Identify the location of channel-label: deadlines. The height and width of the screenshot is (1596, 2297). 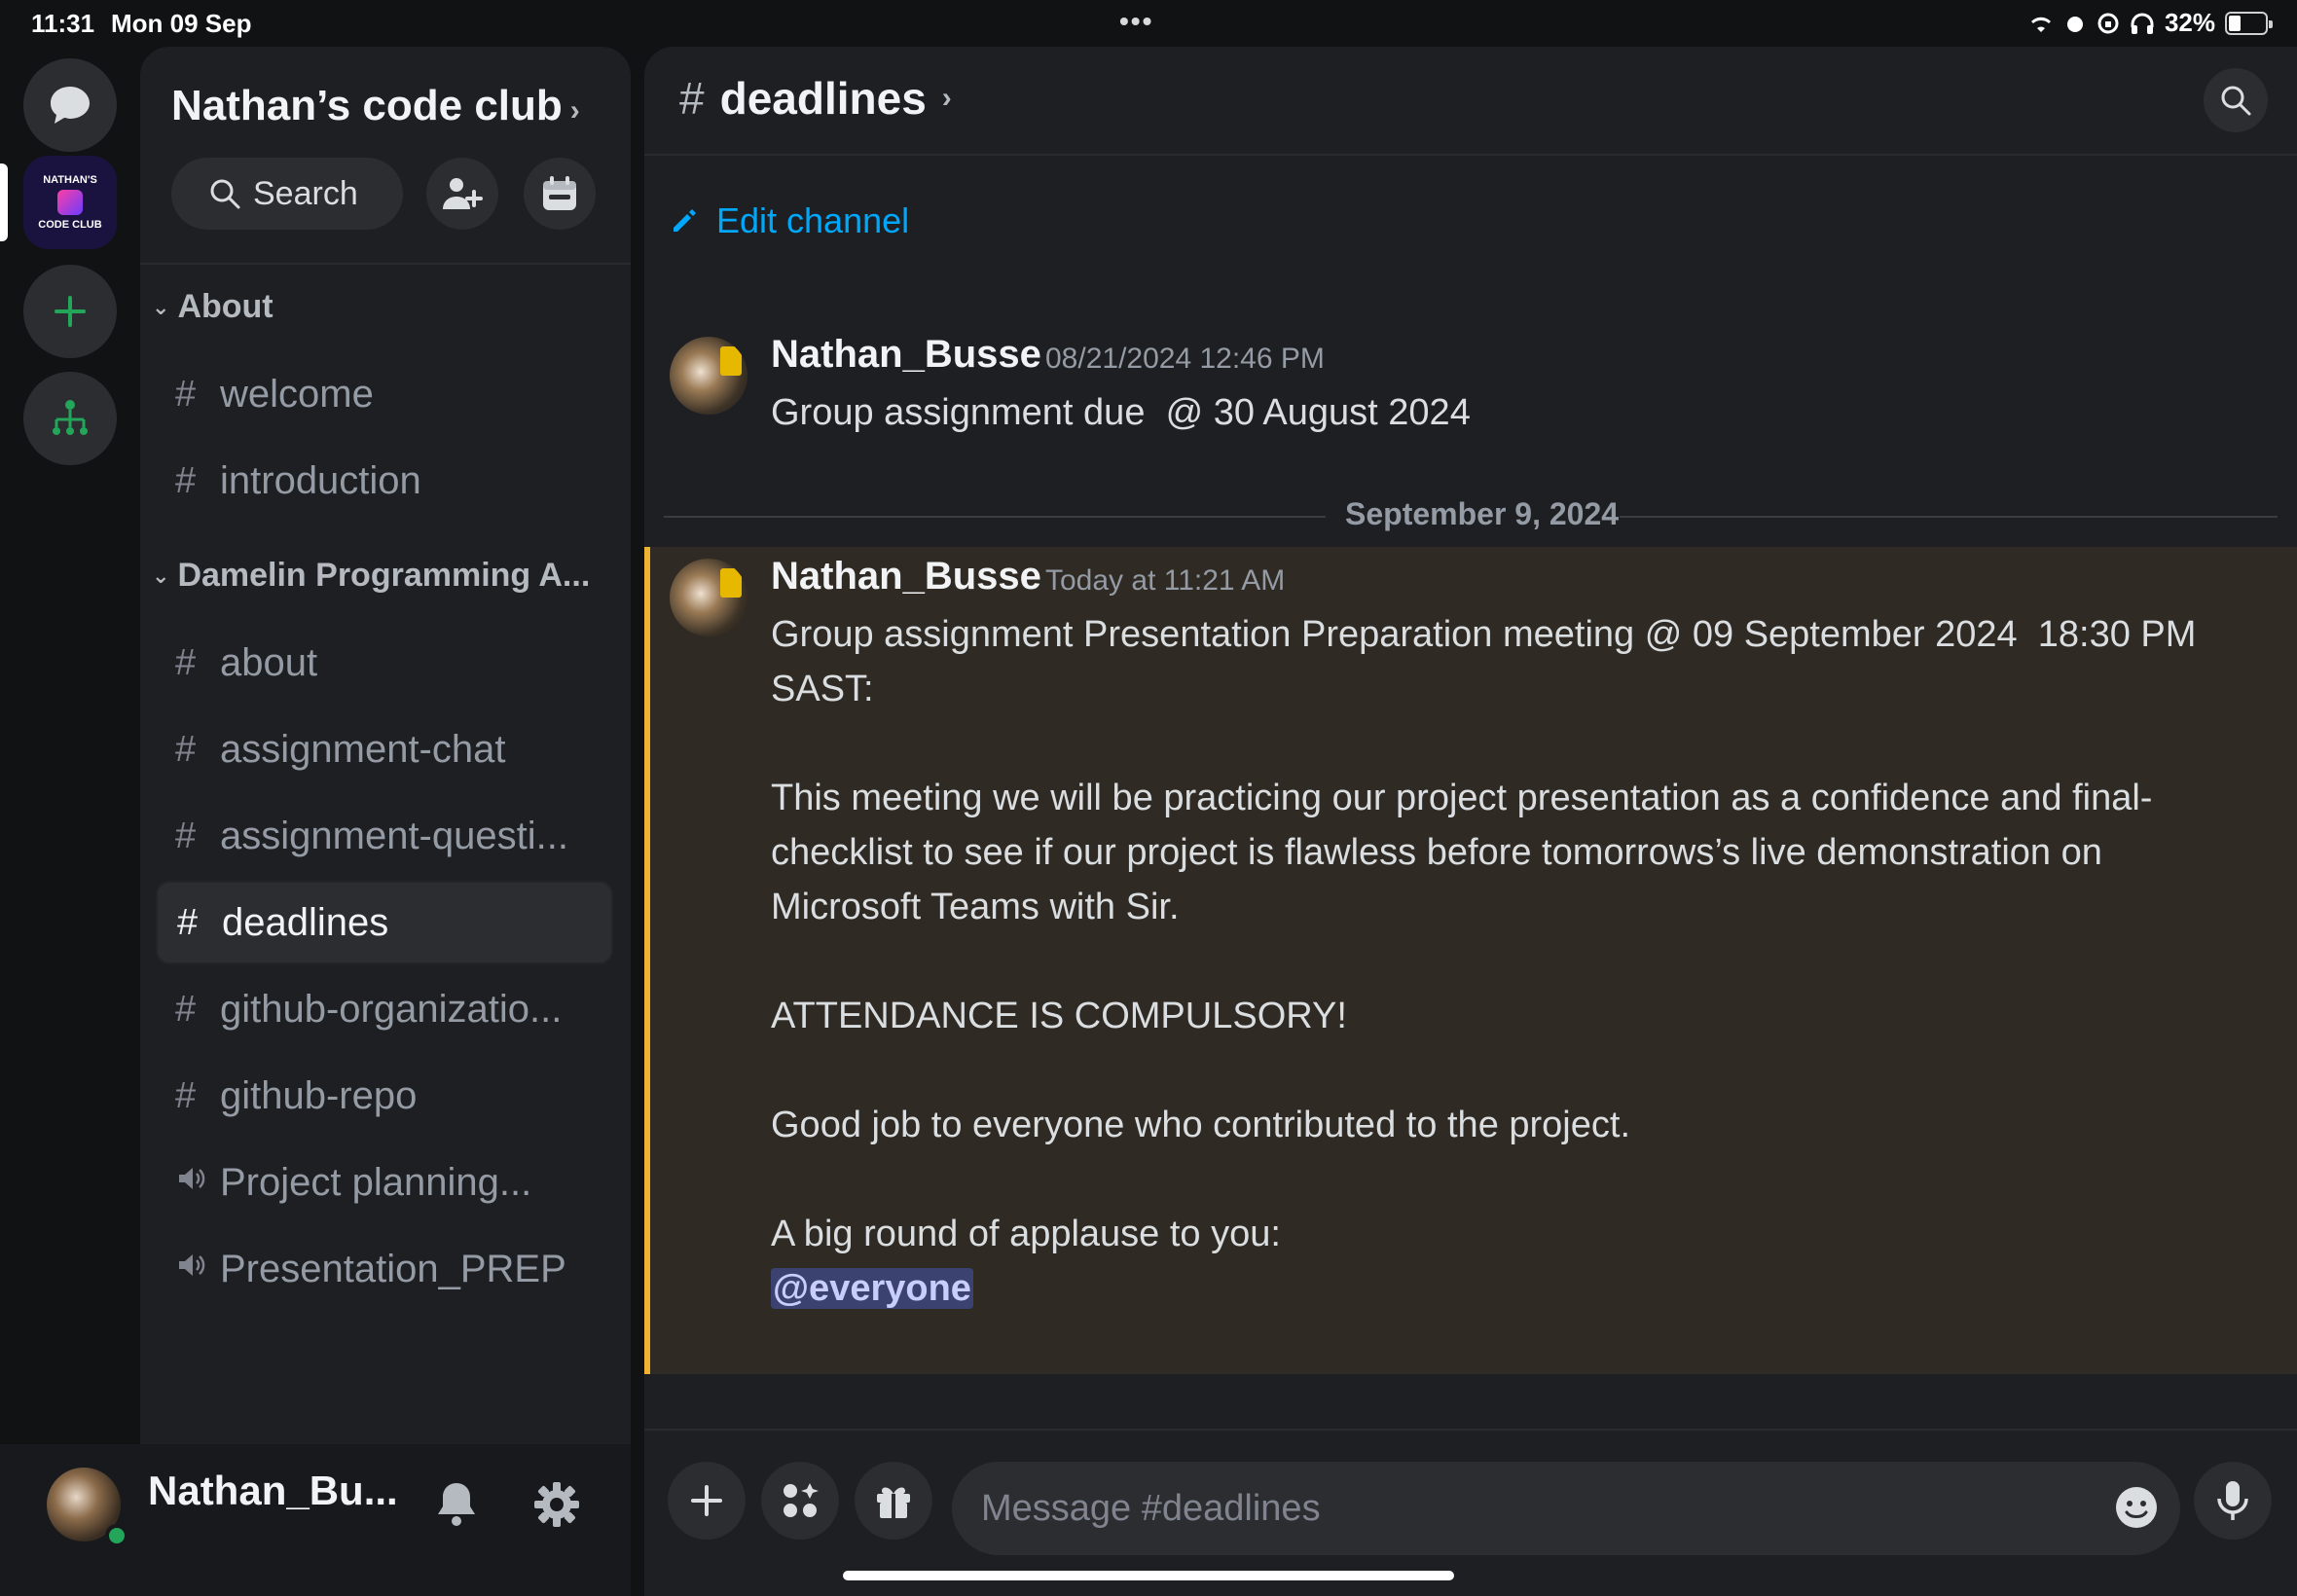
(305, 922).